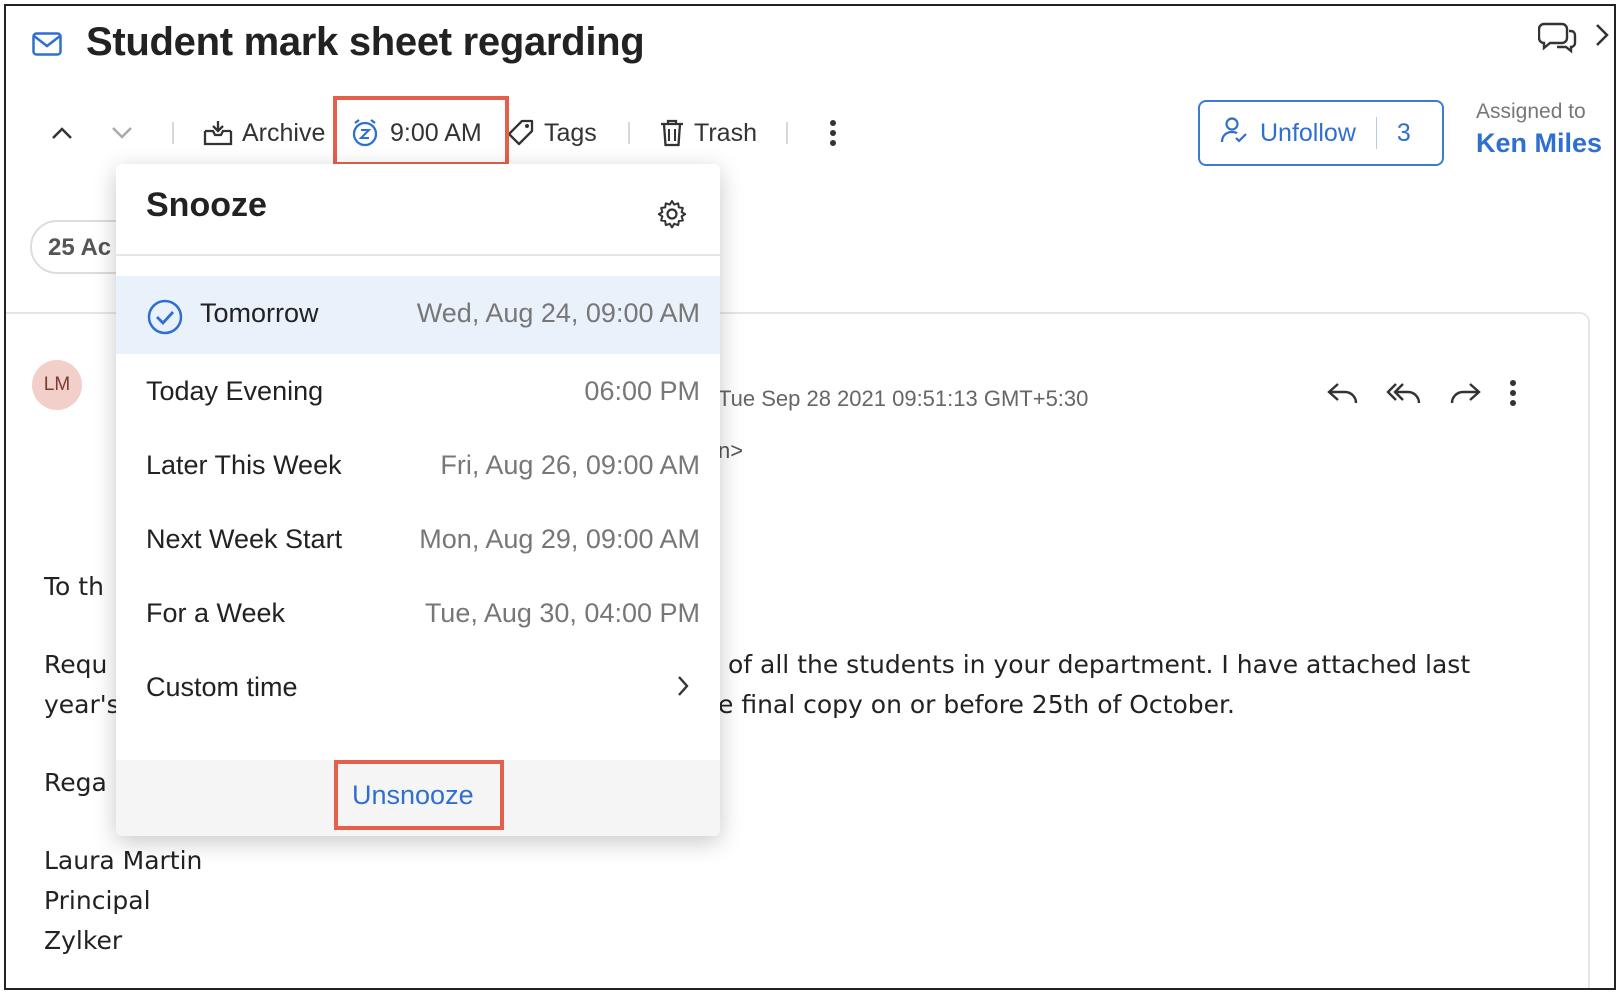 This screenshot has height=994, width=1620. Describe the element at coordinates (1308, 132) in the screenshot. I see `unfollow-label: Unfollow` at that location.